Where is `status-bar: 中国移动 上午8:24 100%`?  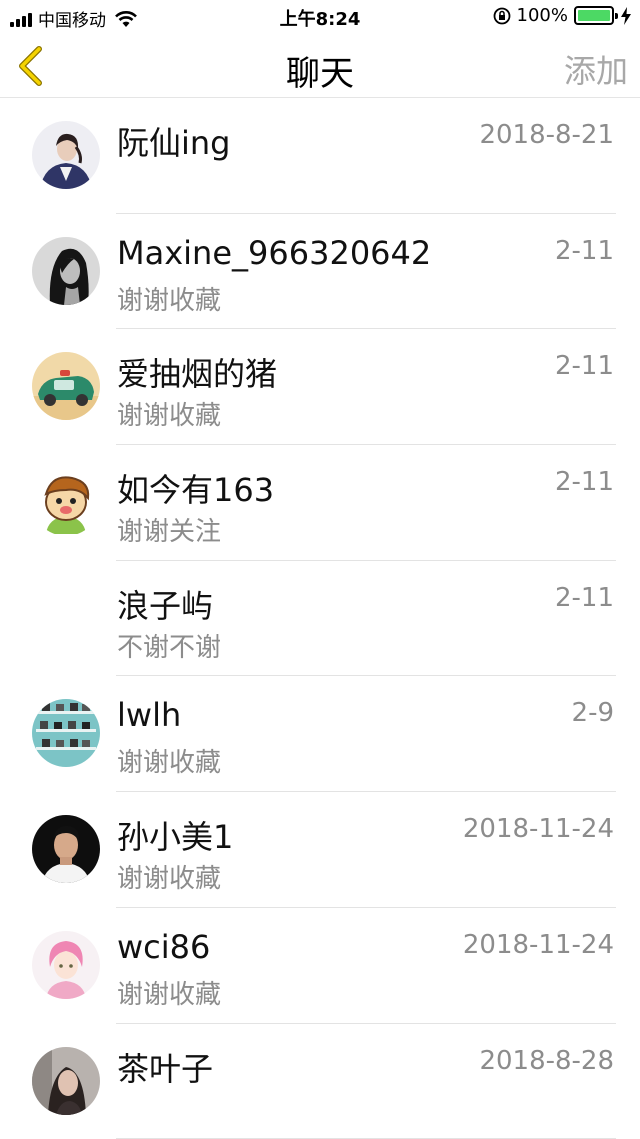
status-bar: 中国移动 上午8:24 100% is located at coordinates (320, 17).